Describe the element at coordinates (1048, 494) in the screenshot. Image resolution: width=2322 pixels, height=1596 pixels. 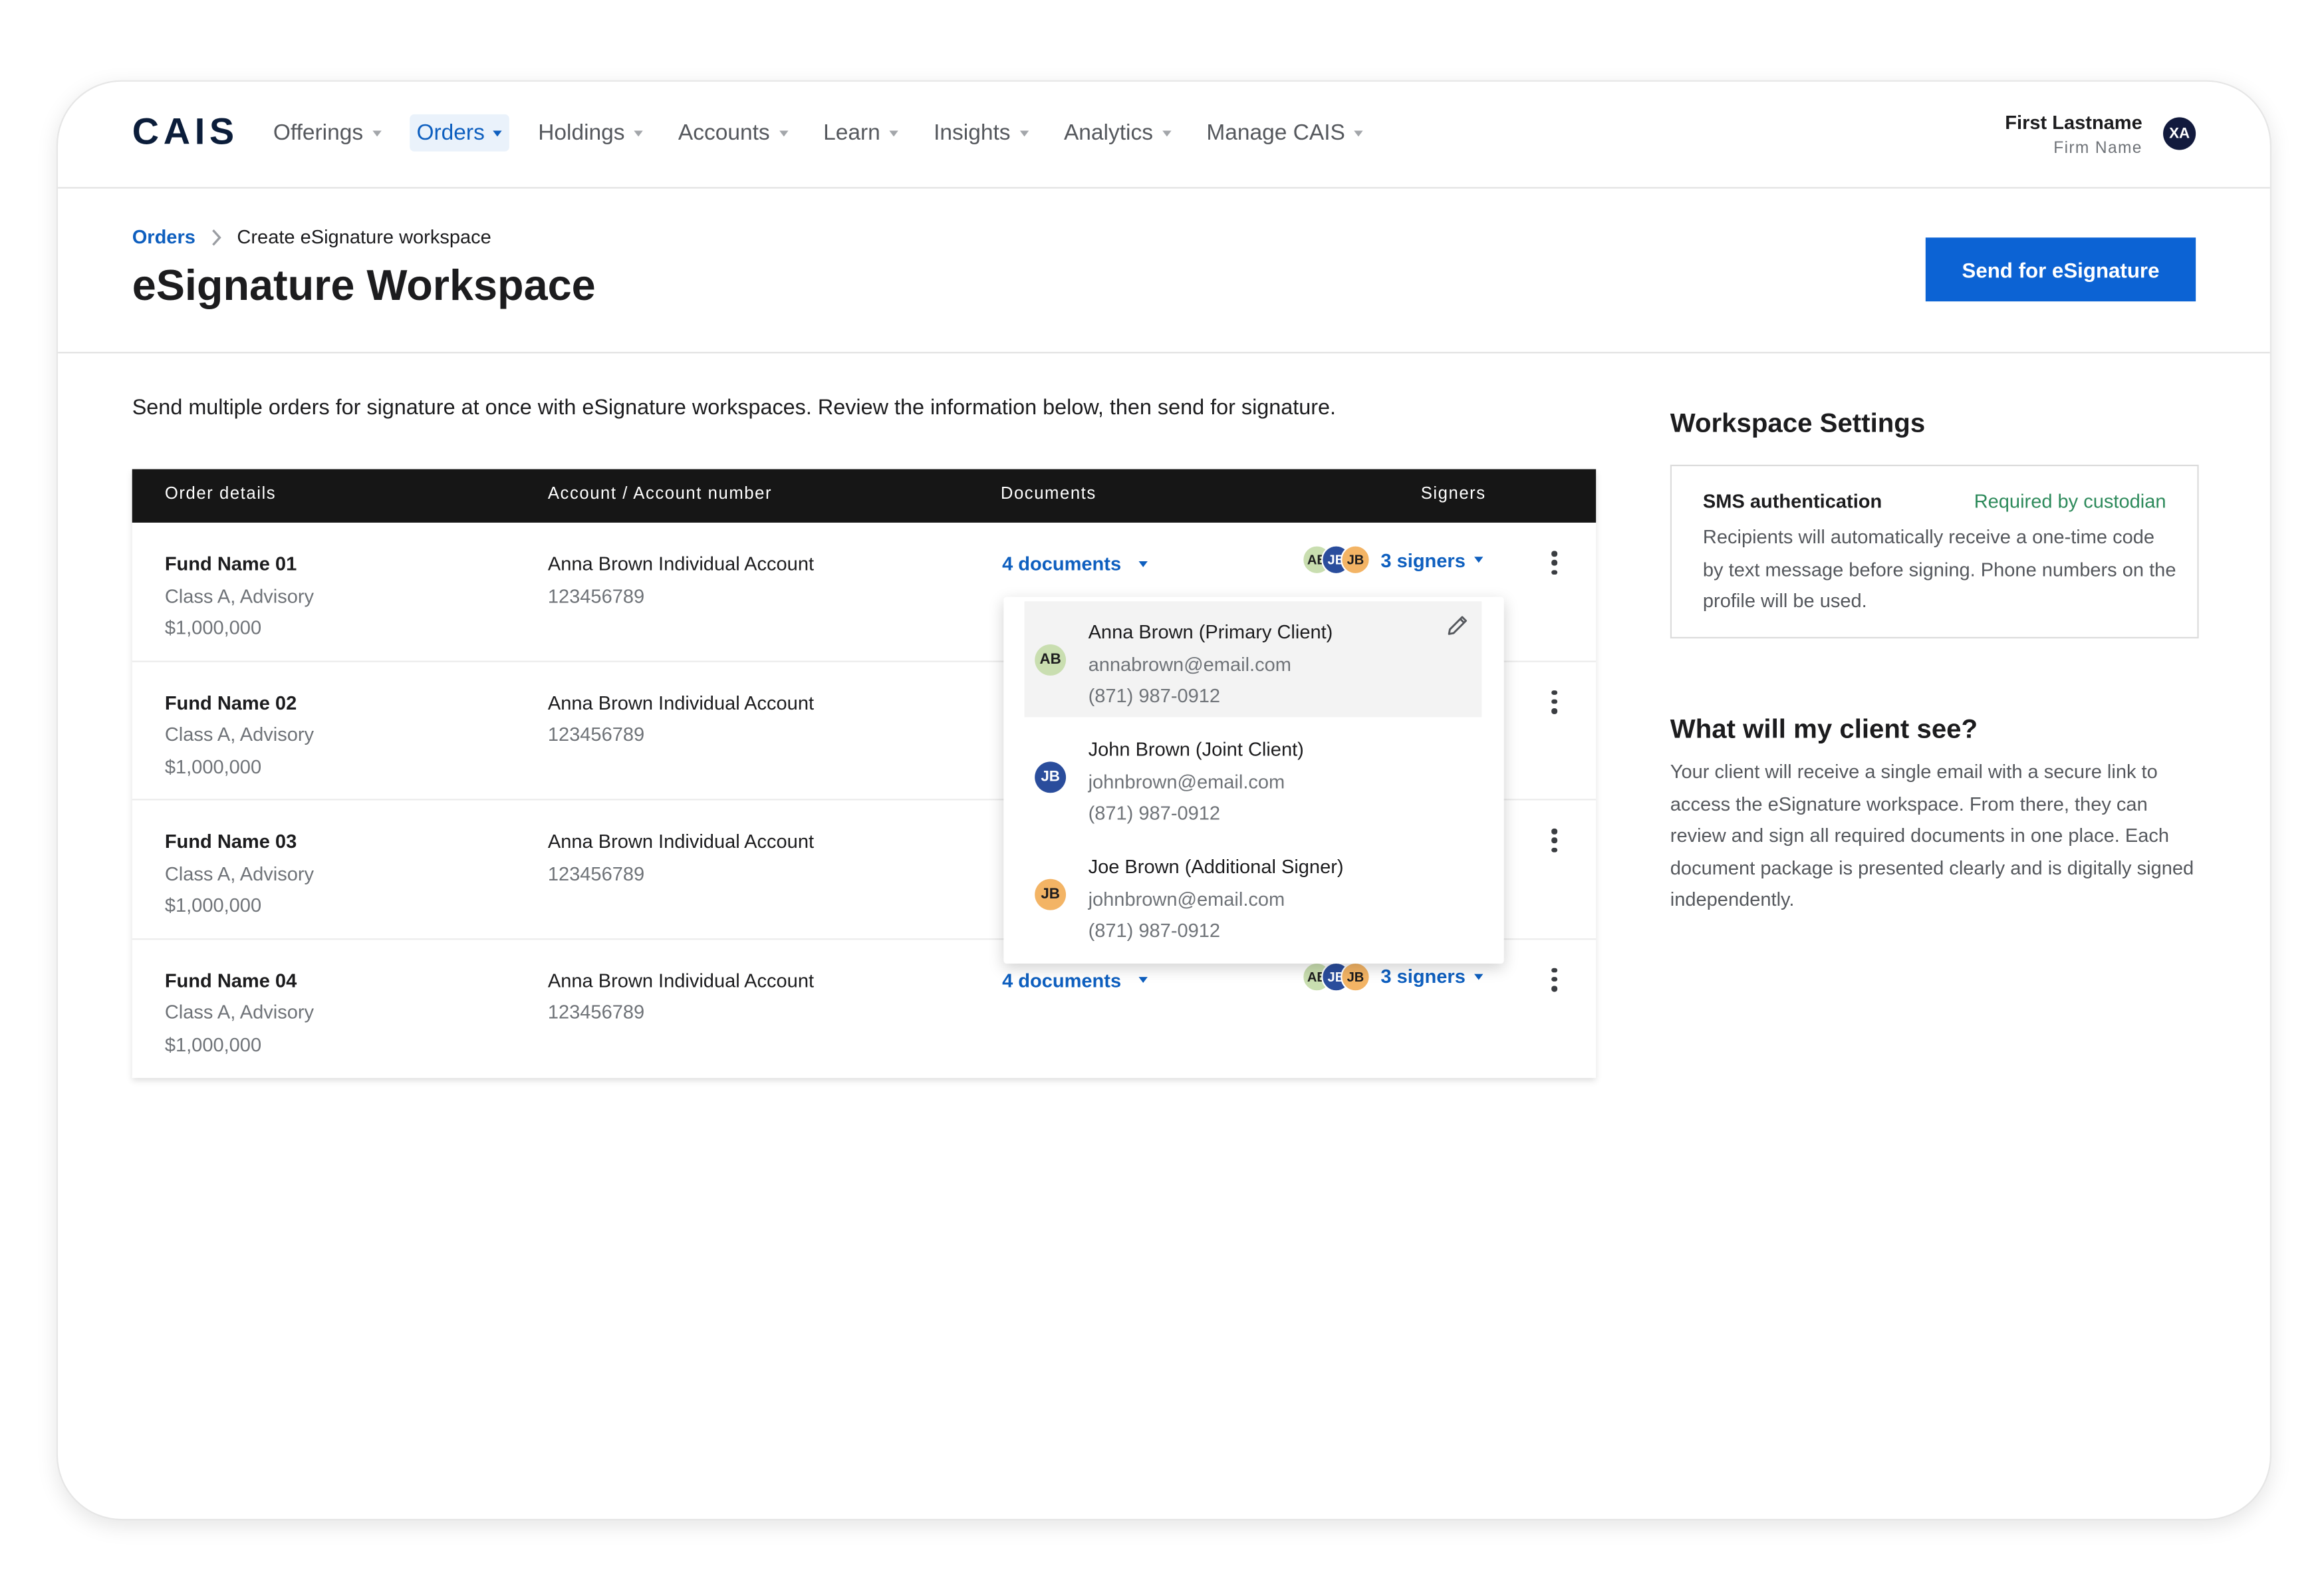
I see `column-header-documents: Documents` at that location.